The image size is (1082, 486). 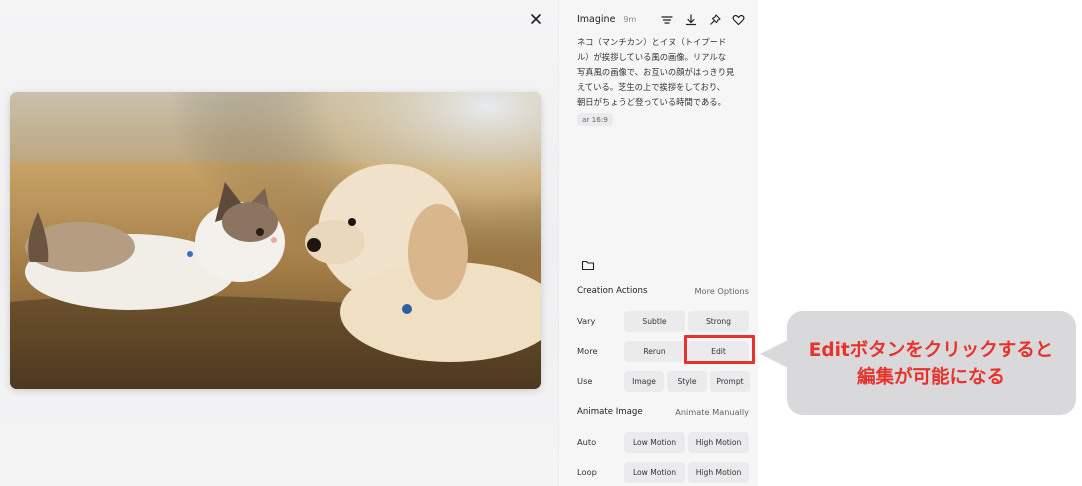 What do you see at coordinates (931, 364) in the screenshot?
I see `annotation-text: Editボタンをクリックすると 編集が可能になる` at bounding box center [931, 364].